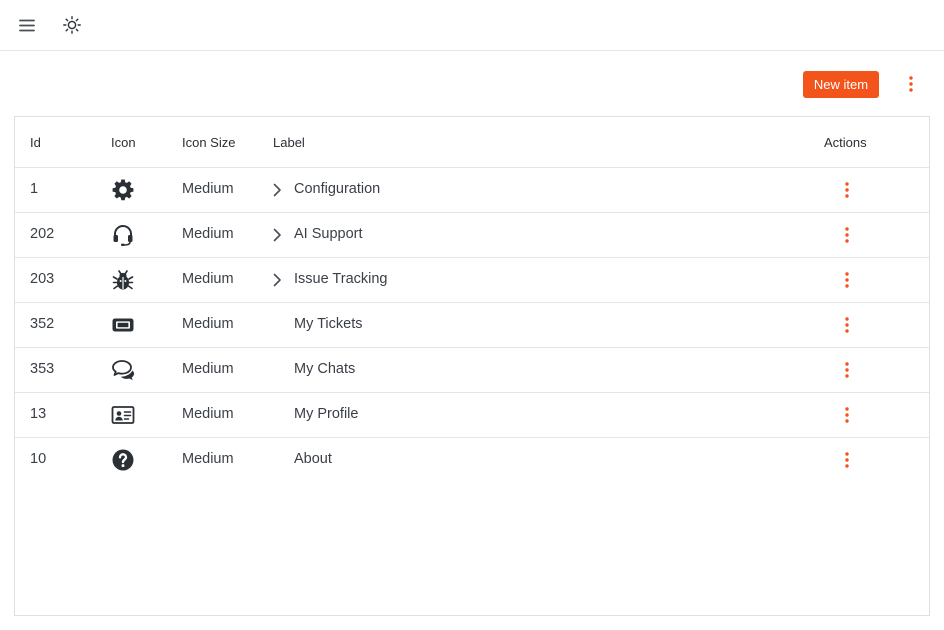  Describe the element at coordinates (123, 280) in the screenshot. I see `bug-icon` at that location.